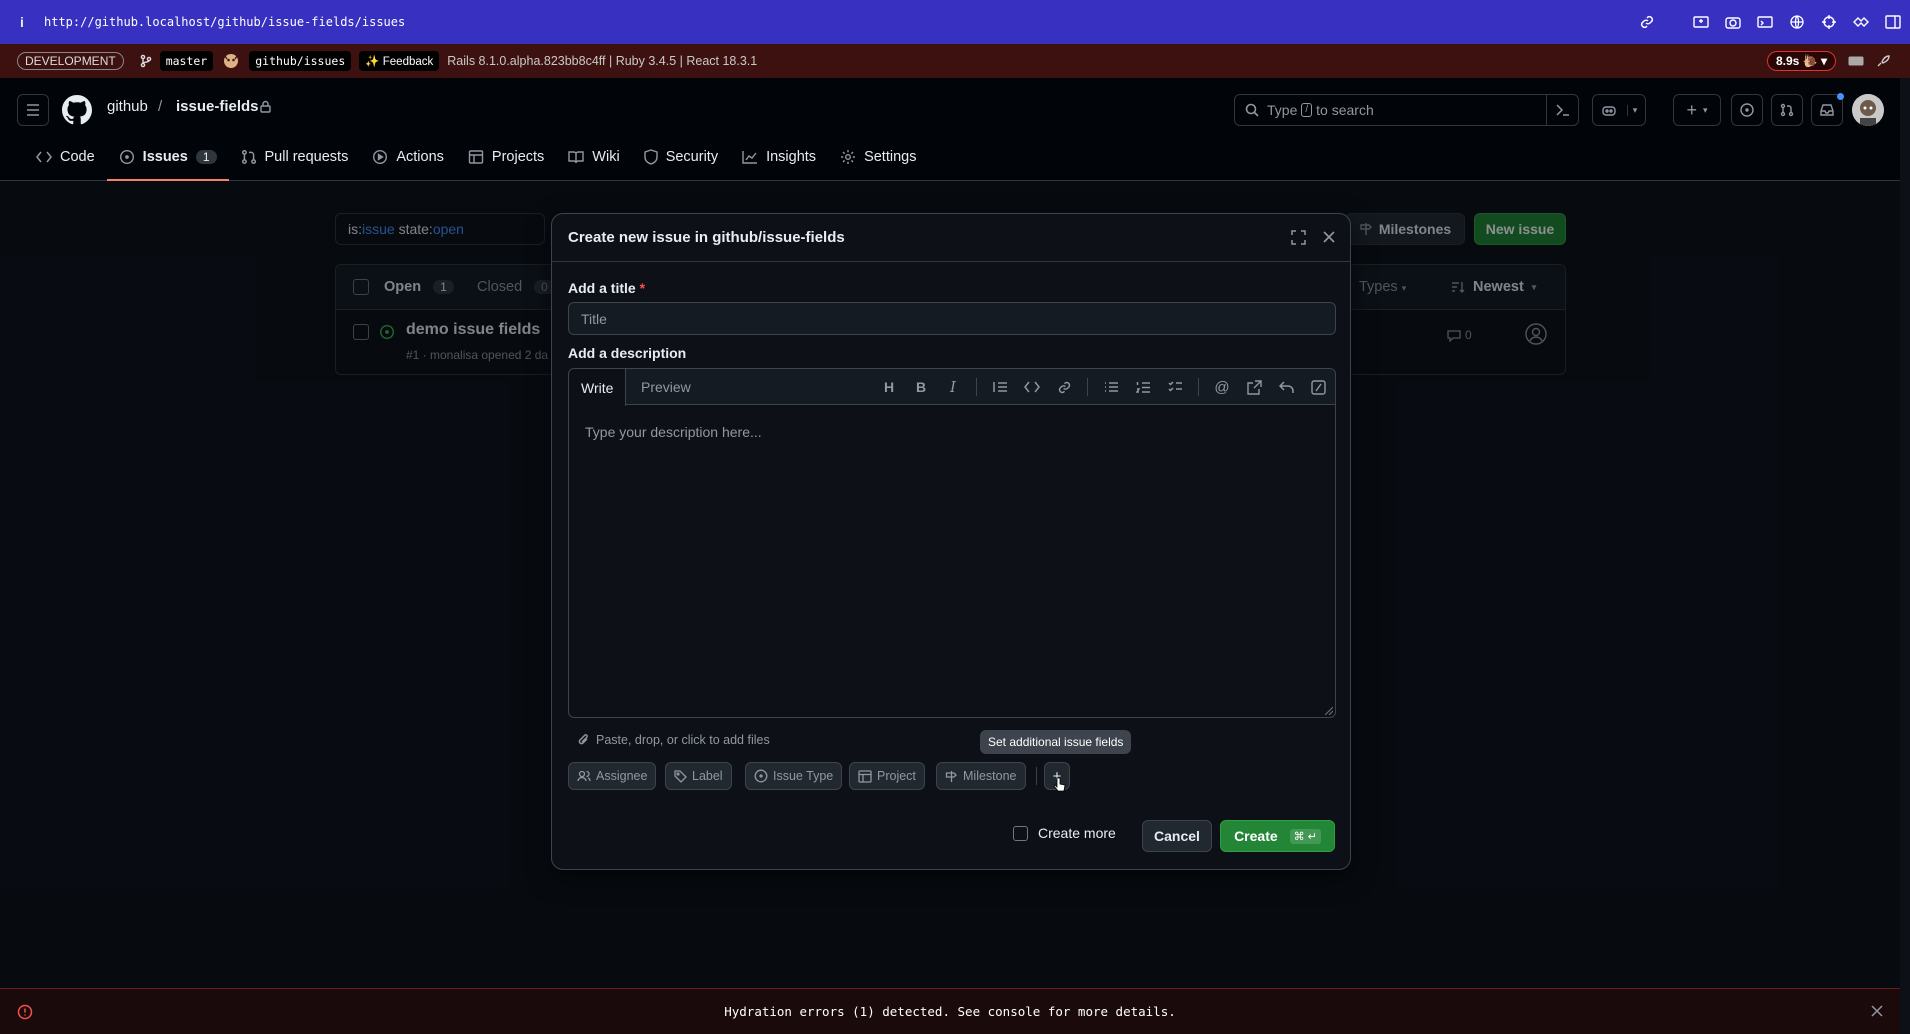 The width and height of the screenshot is (1910, 1034). What do you see at coordinates (584, 740) in the screenshot?
I see `paperclip-icon` at bounding box center [584, 740].